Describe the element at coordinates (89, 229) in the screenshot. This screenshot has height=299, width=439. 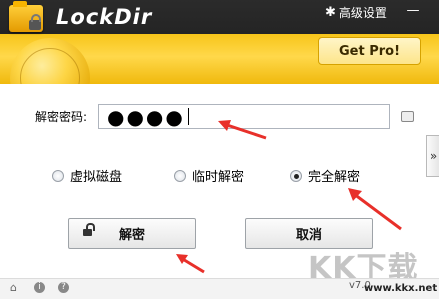
I see `unlock-icon` at that location.